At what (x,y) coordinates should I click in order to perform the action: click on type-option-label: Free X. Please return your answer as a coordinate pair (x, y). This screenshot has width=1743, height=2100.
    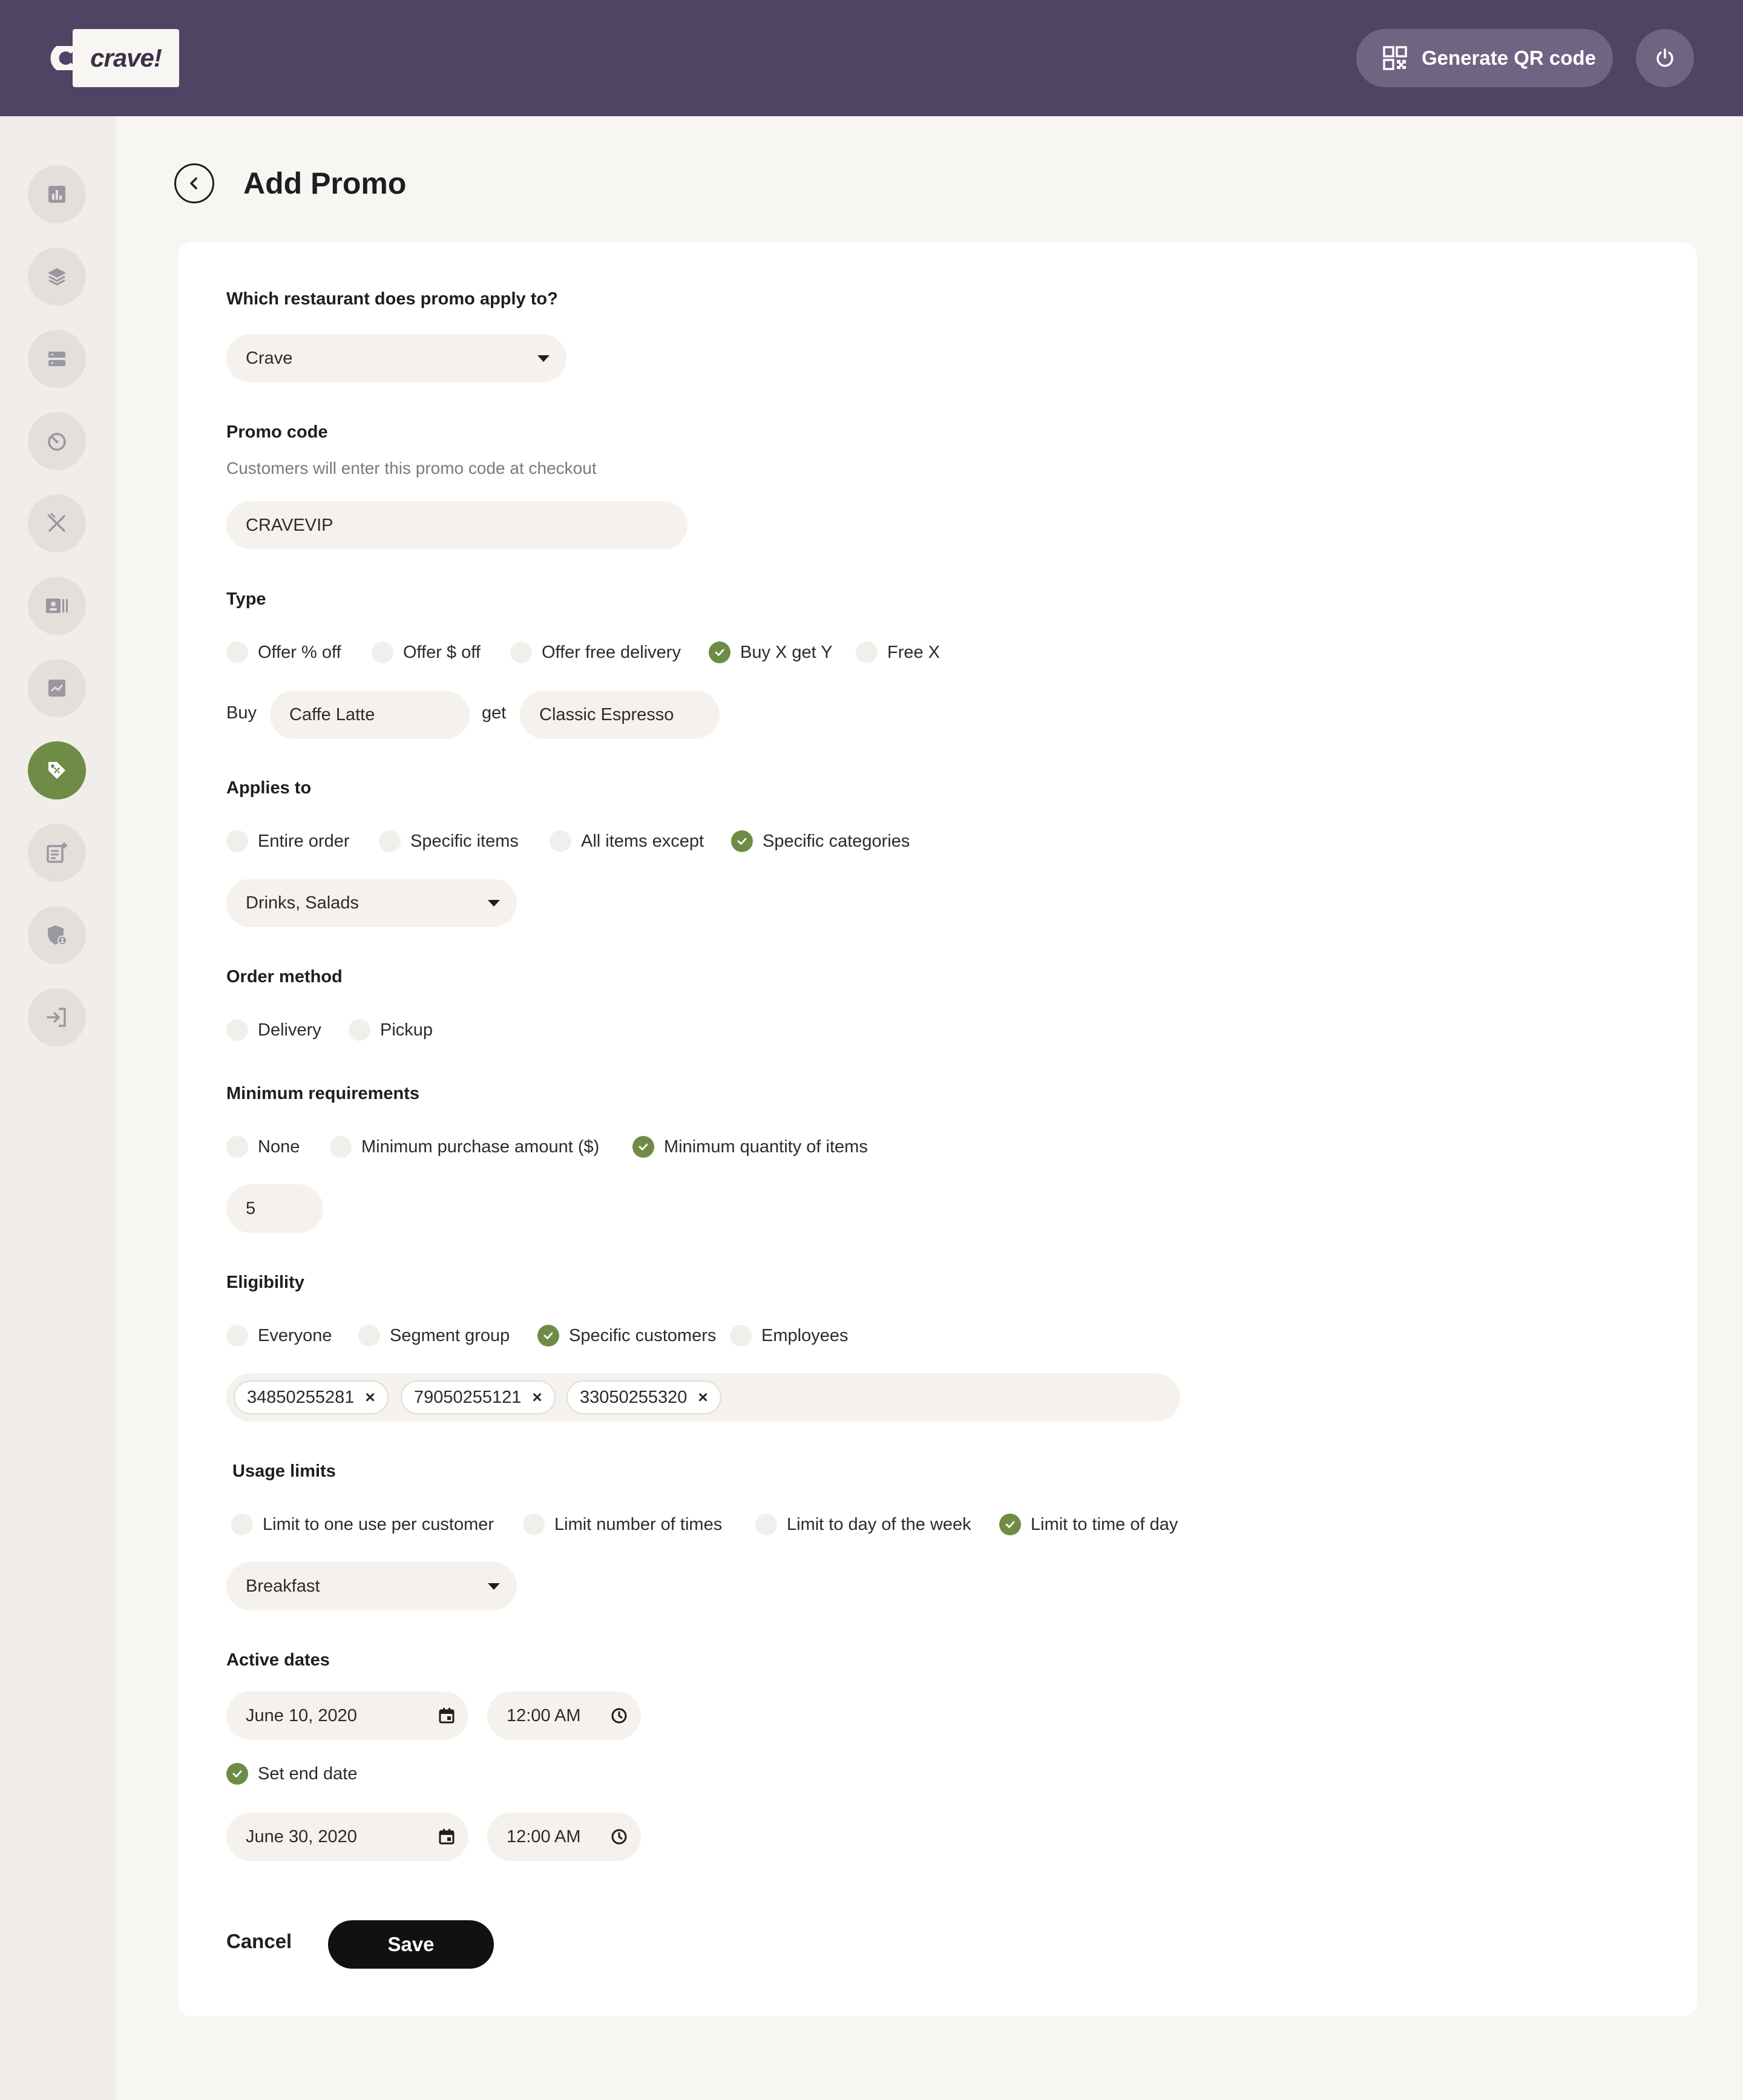
    Looking at the image, I should click on (913, 652).